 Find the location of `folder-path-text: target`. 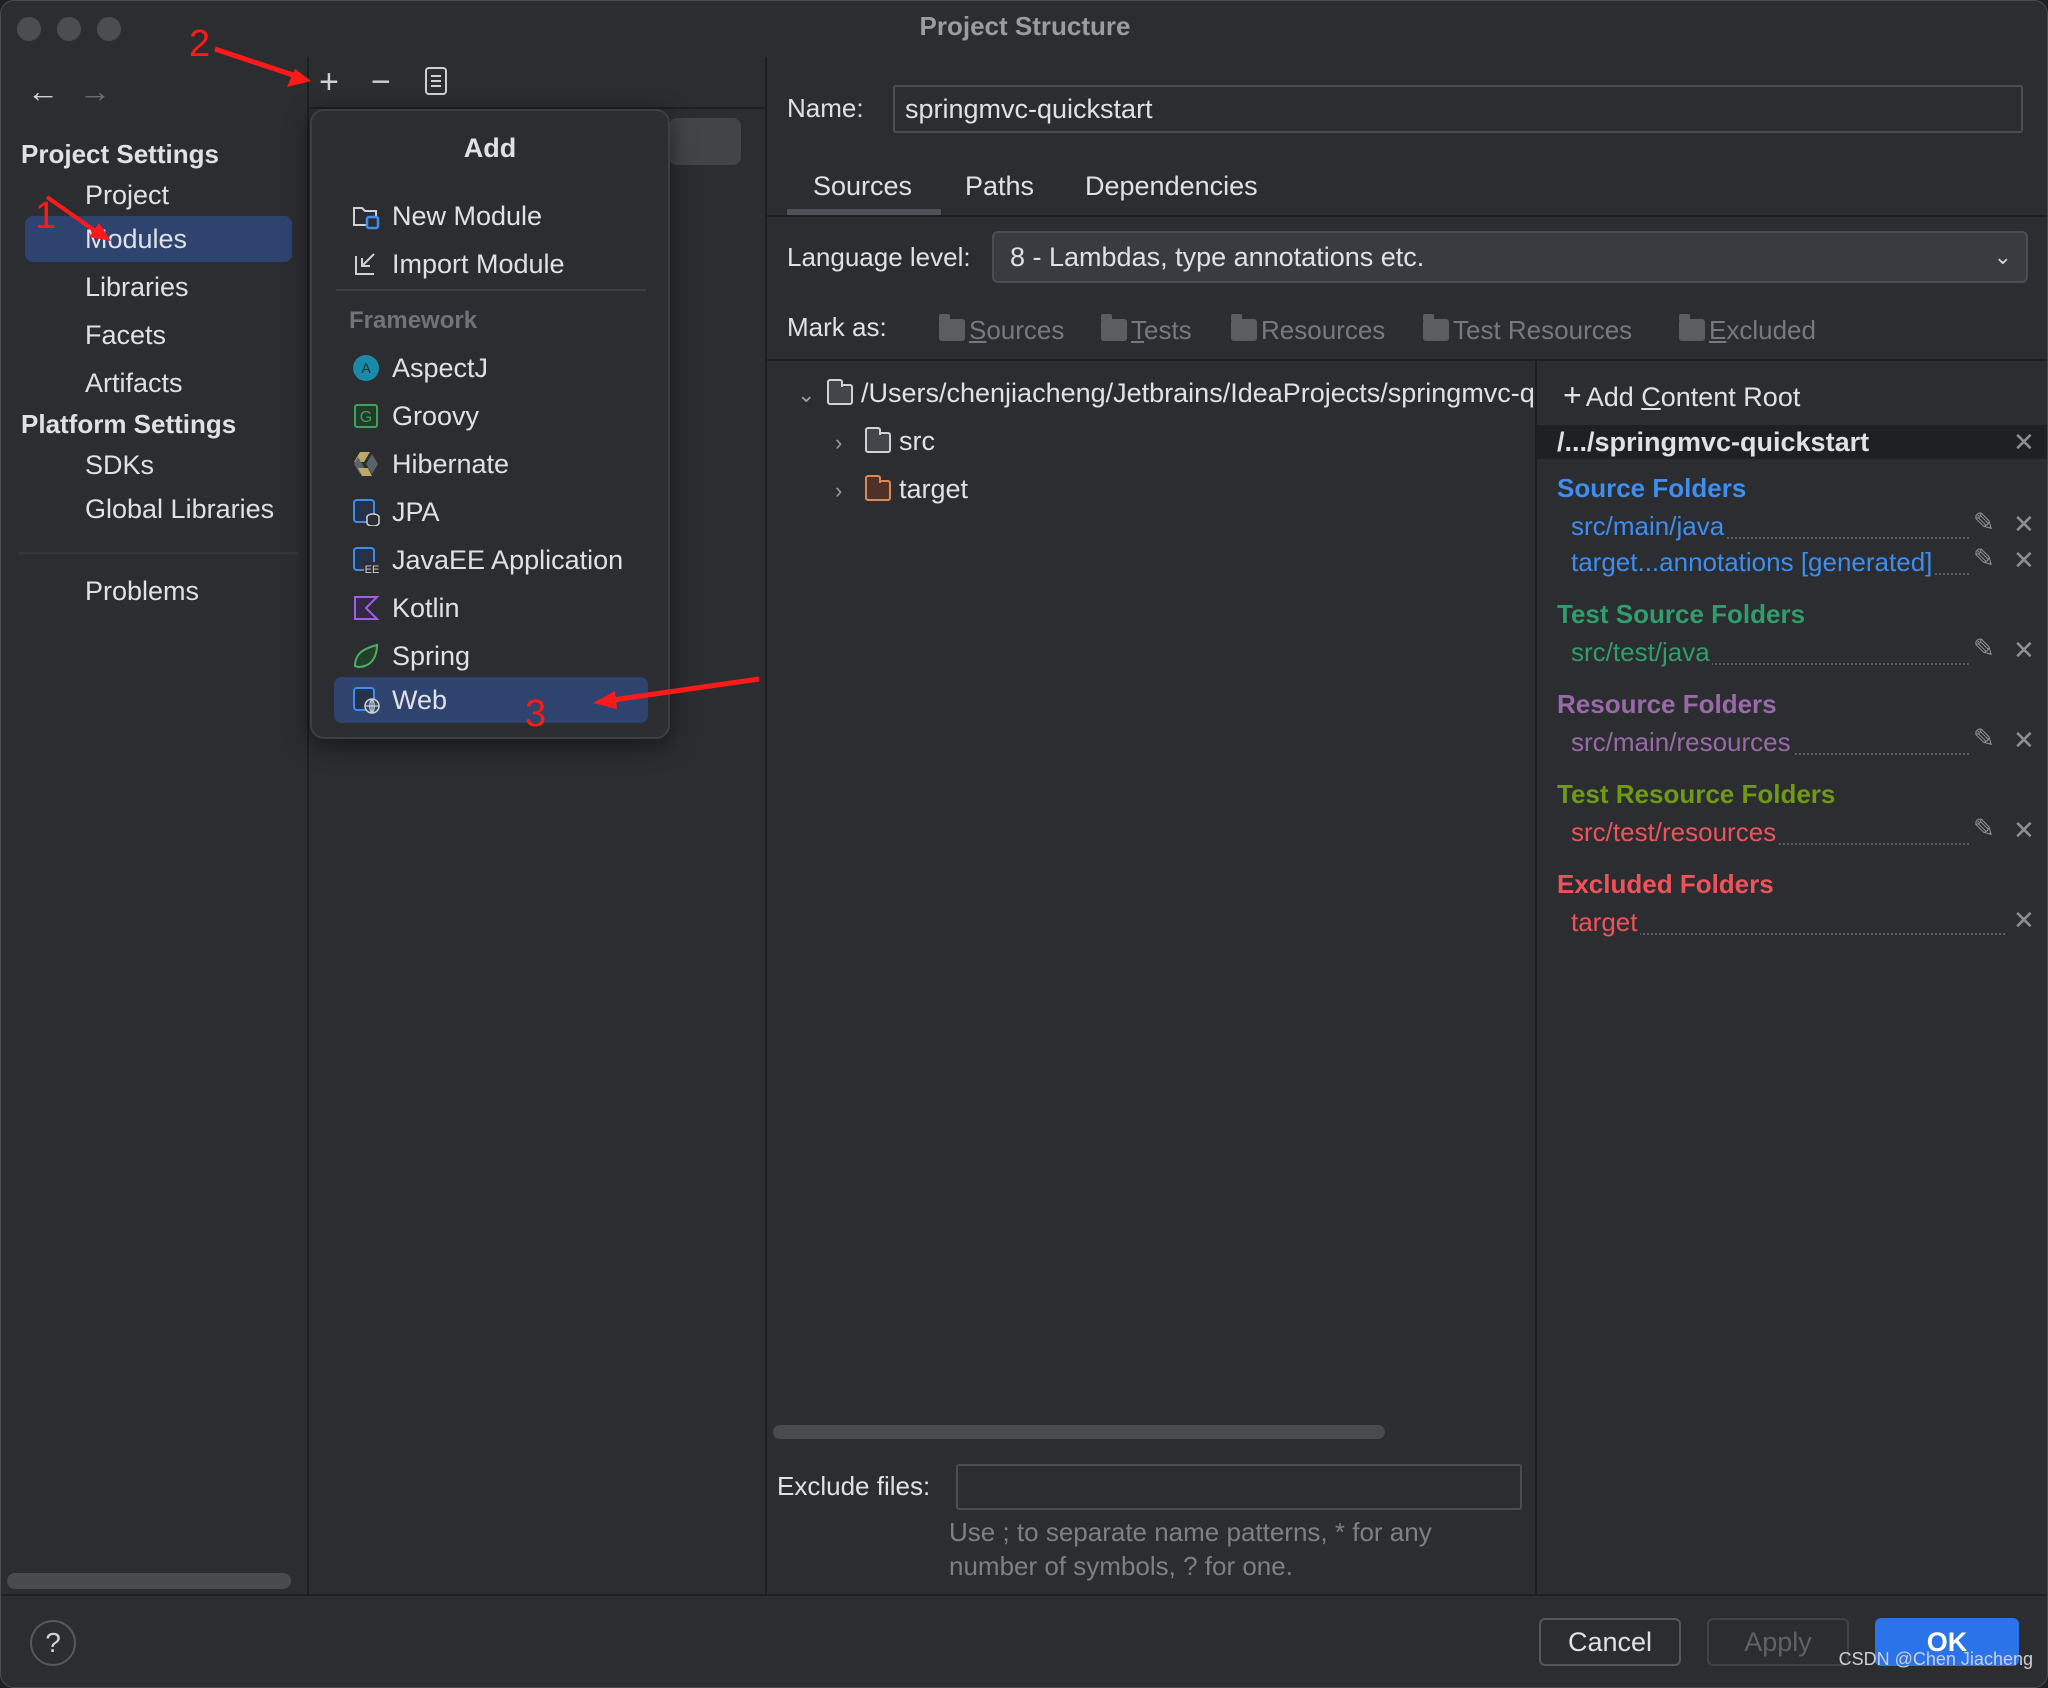

folder-path-text: target is located at coordinates (1605, 922).